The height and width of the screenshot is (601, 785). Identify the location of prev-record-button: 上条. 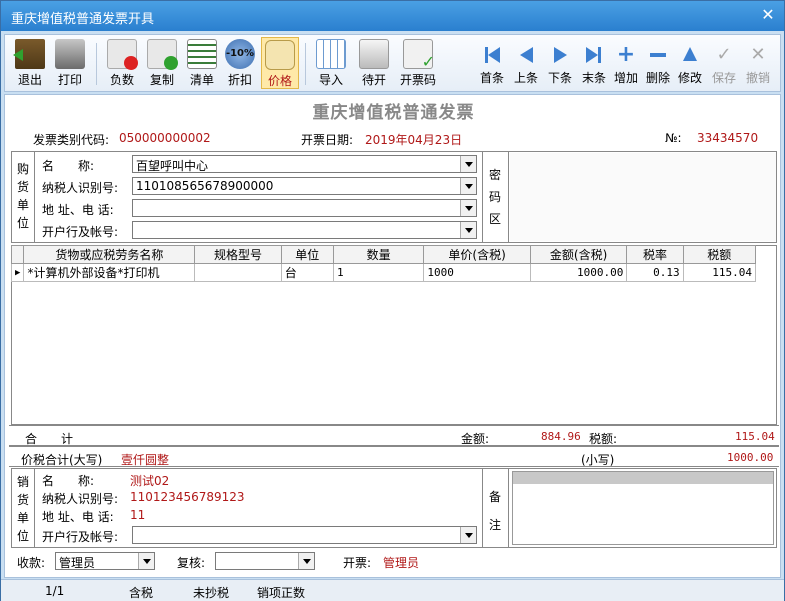
(526, 62).